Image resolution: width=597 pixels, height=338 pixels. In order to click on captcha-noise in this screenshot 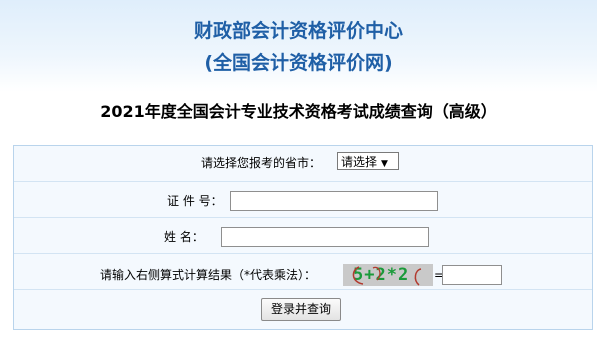, I will do `click(387, 276)`.